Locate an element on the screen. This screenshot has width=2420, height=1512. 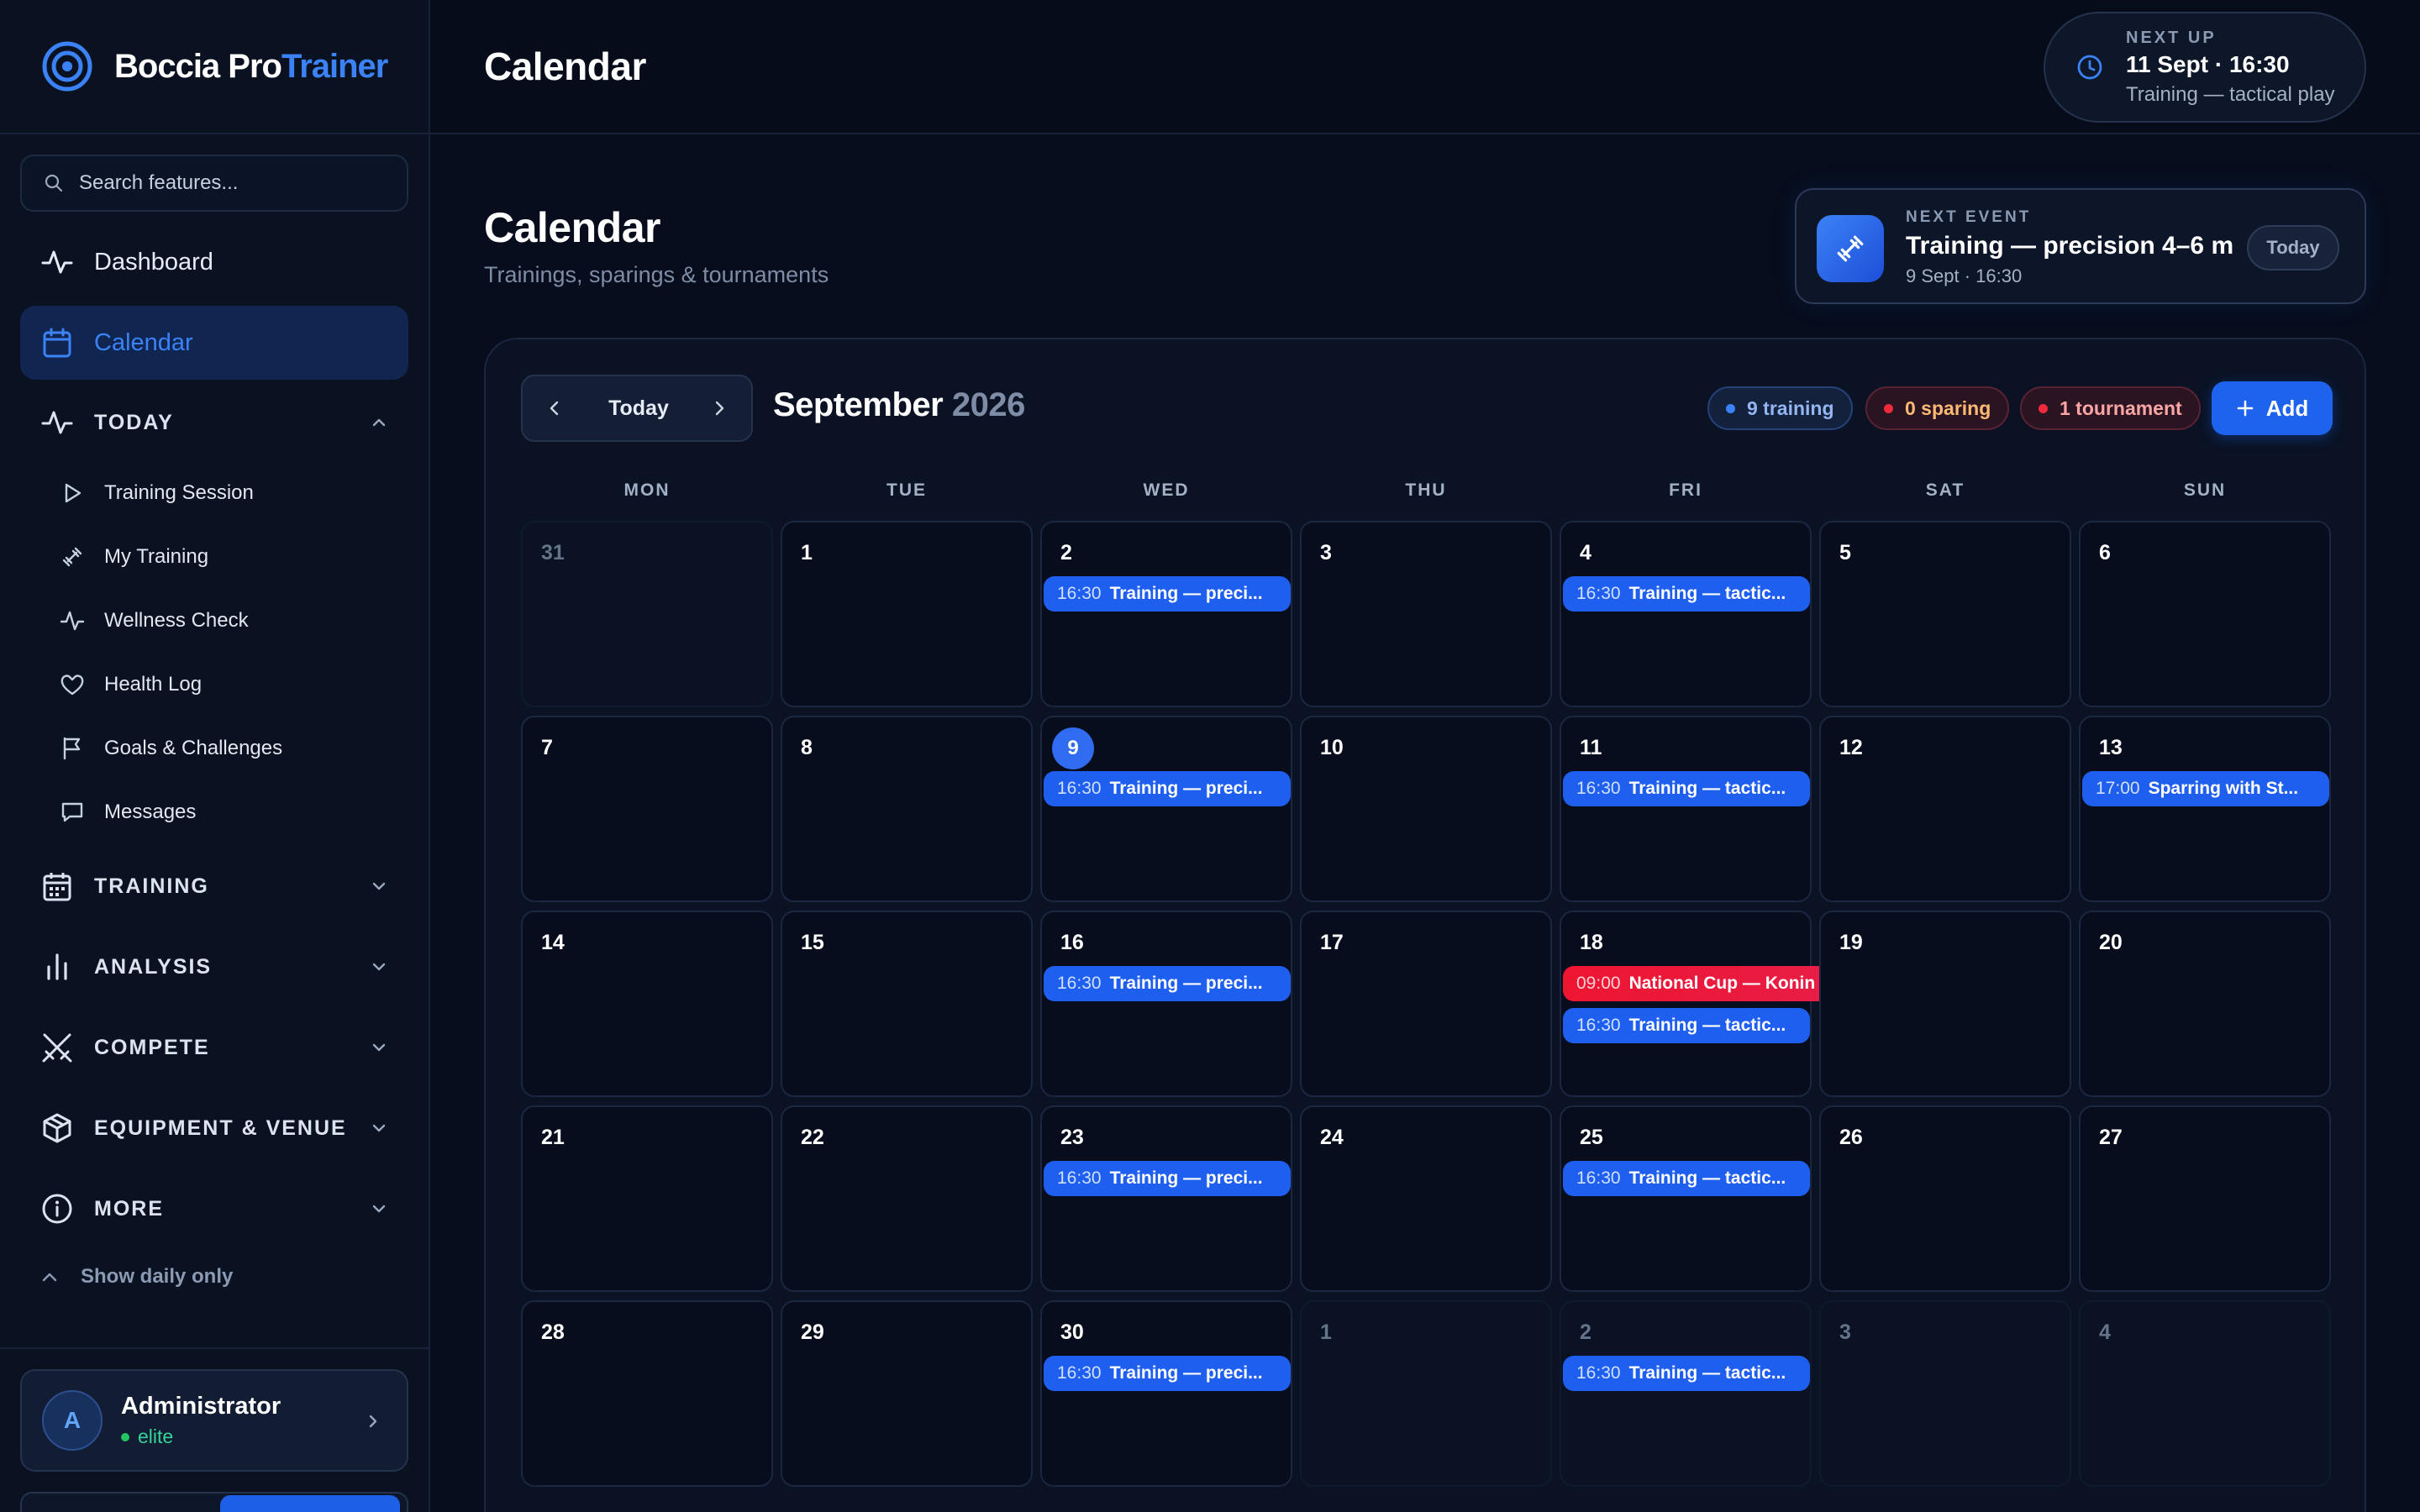
play-icon is located at coordinates (73, 493).